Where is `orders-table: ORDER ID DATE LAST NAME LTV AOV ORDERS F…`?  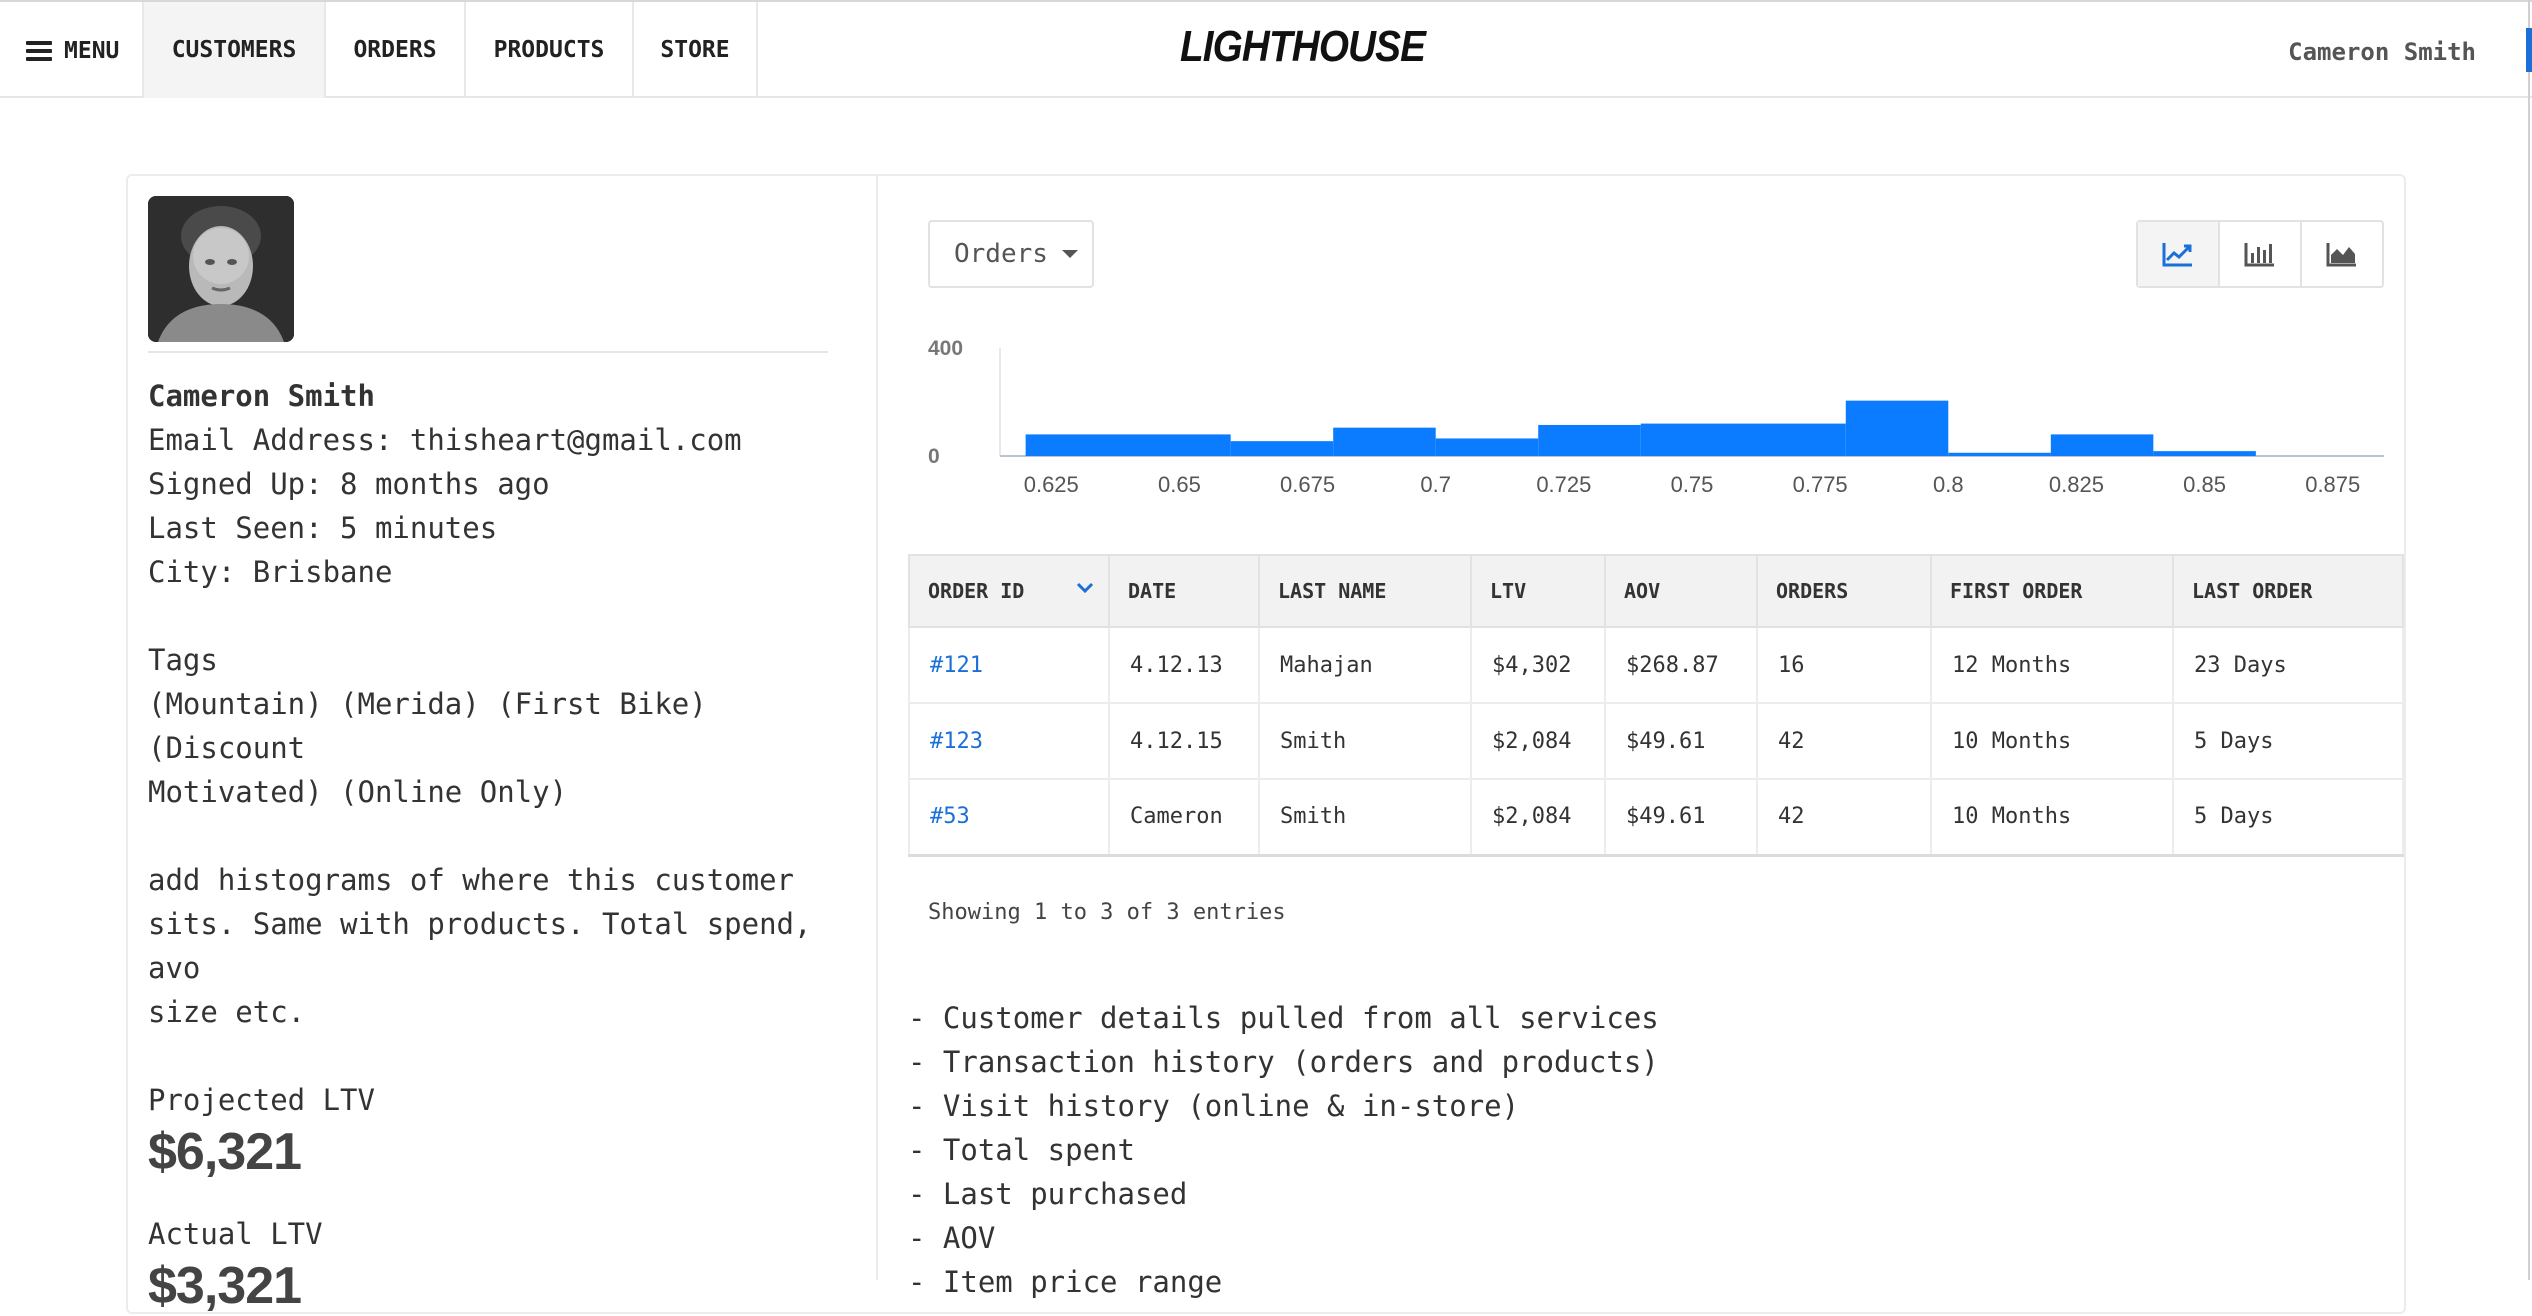
orders-table: ORDER ID DATE LAST NAME LTV AOV ORDERS F… is located at coordinates (1656, 705).